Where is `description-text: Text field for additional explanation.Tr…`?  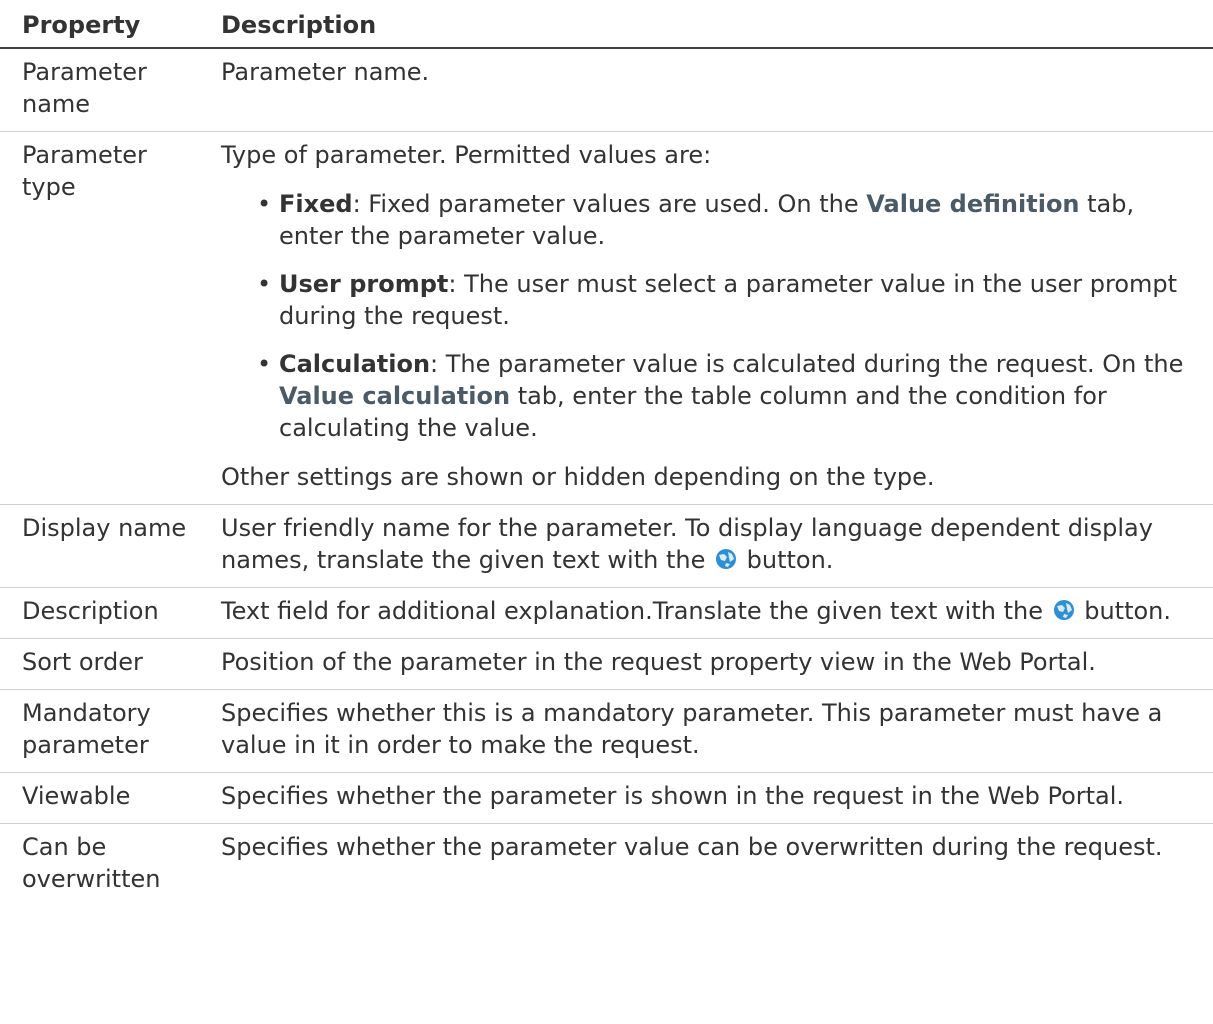
description-text: Text field for additional explanation.Tr… is located at coordinates (636, 611).